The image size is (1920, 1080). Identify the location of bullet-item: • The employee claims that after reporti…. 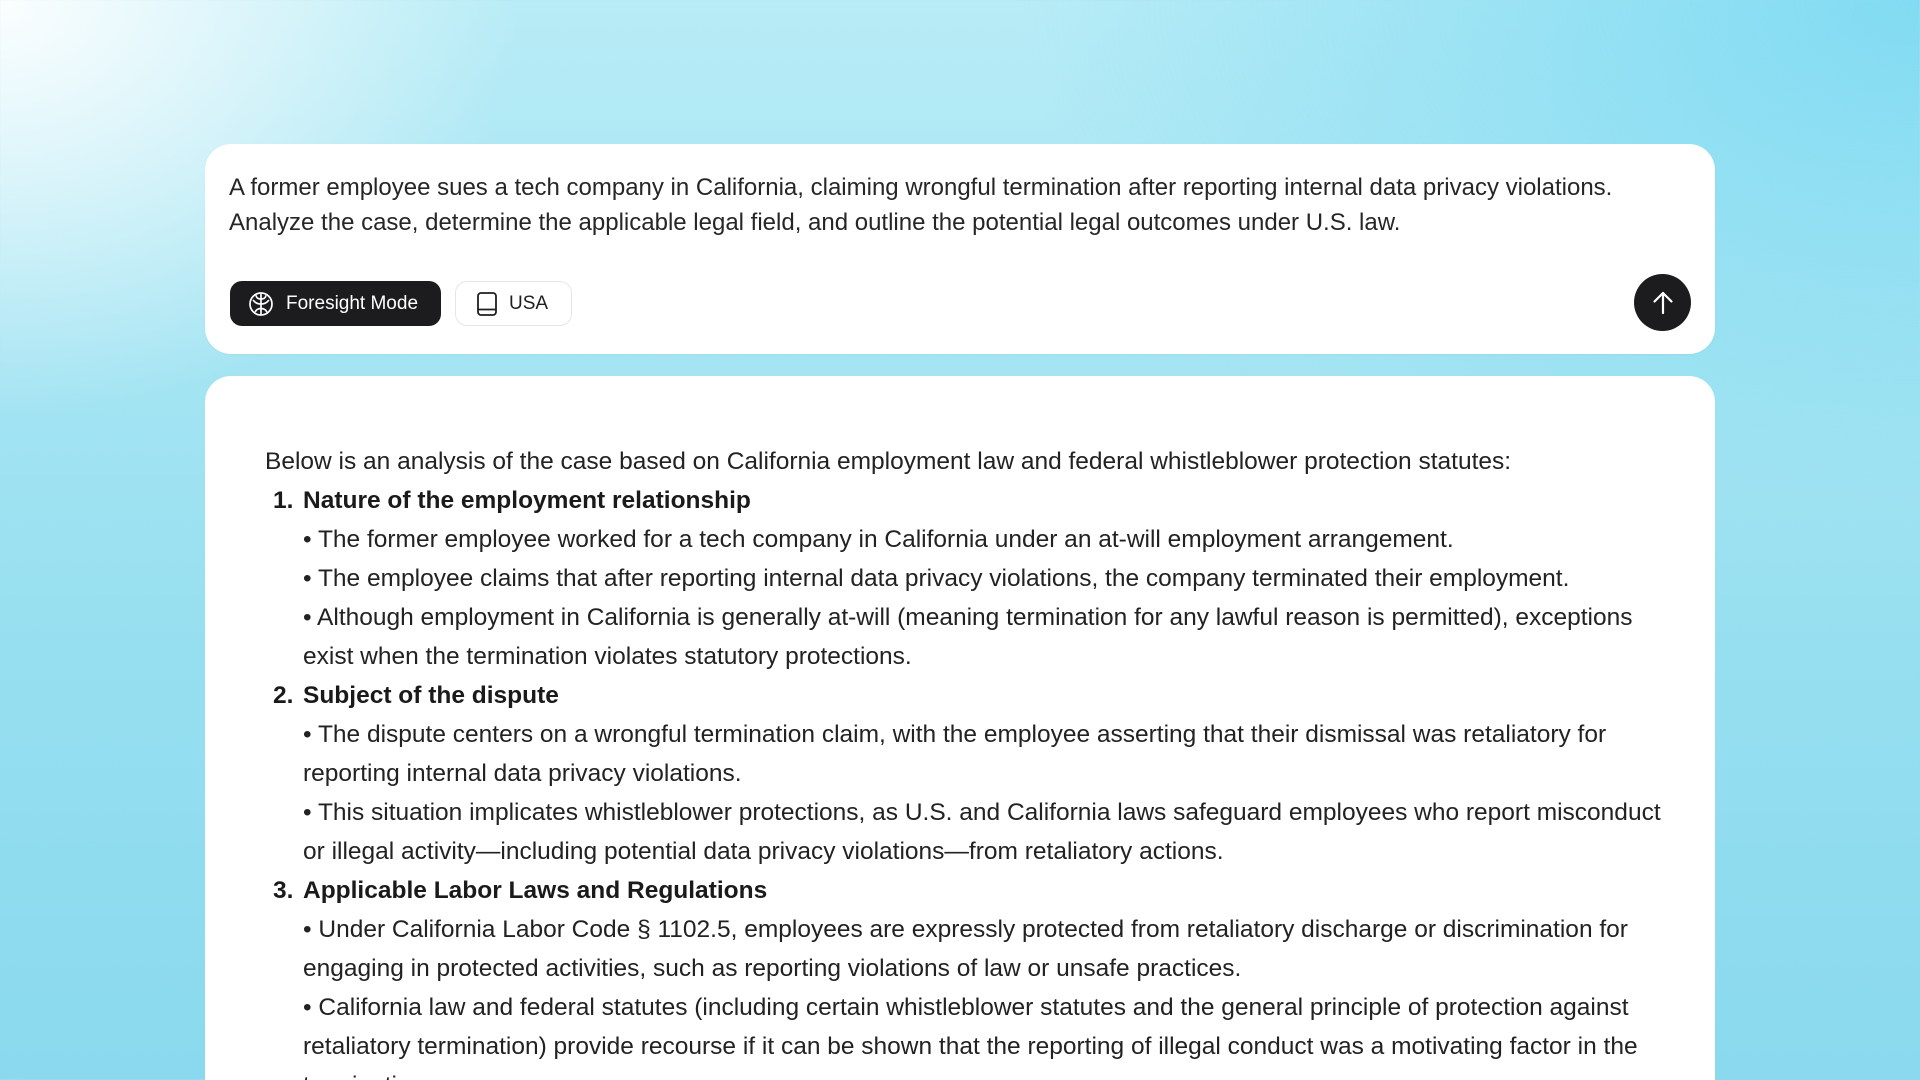
(936, 578).